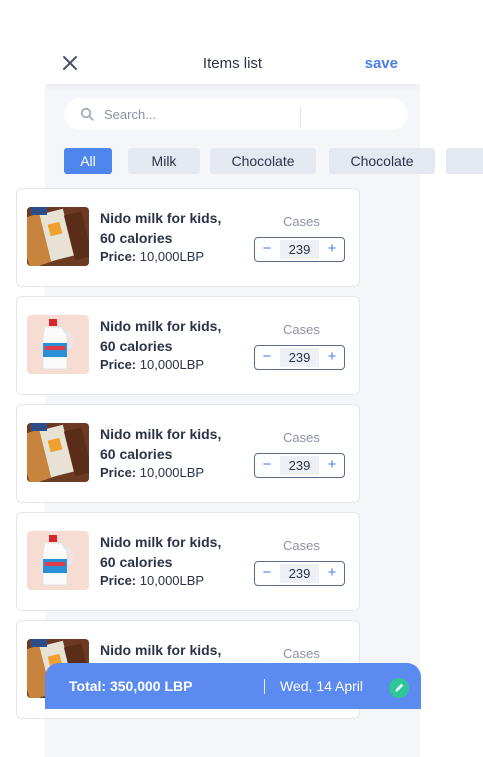  I want to click on filter-chip-milk: Milk, so click(164, 161).